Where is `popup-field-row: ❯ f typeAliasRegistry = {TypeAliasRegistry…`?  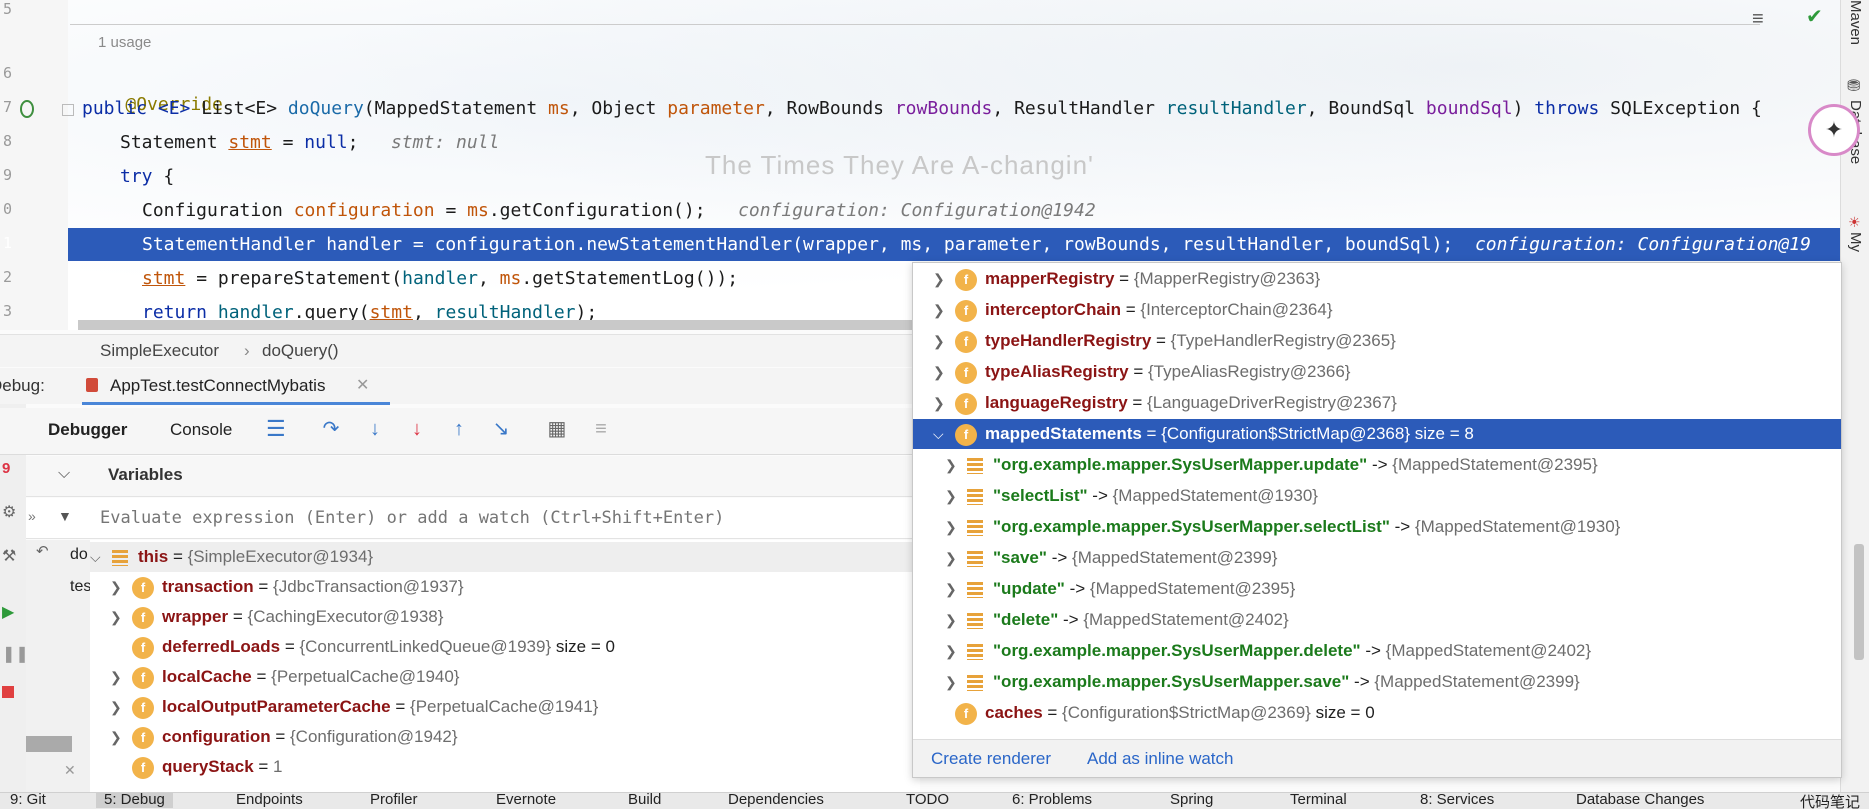 popup-field-row: ❯ f typeAliasRegistry = {TypeAliasRegistry… is located at coordinates (1141, 372).